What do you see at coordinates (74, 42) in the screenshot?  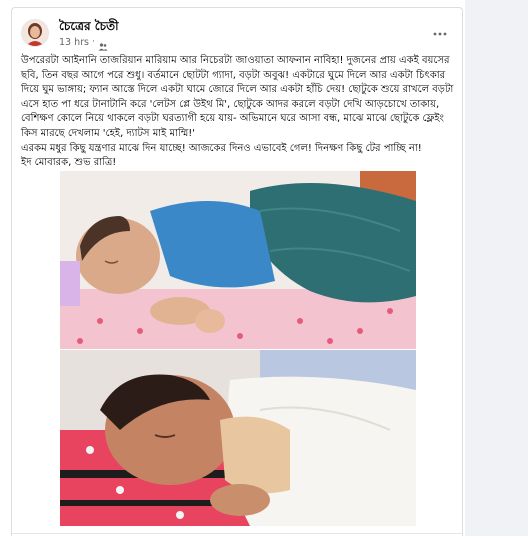 I see `post-timestamp: 13 hrs` at bounding box center [74, 42].